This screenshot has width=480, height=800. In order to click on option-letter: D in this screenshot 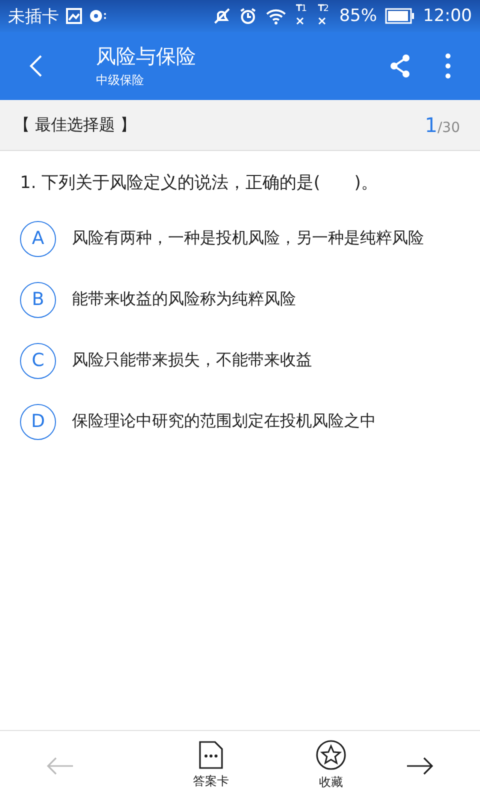, I will do `click(38, 422)`.